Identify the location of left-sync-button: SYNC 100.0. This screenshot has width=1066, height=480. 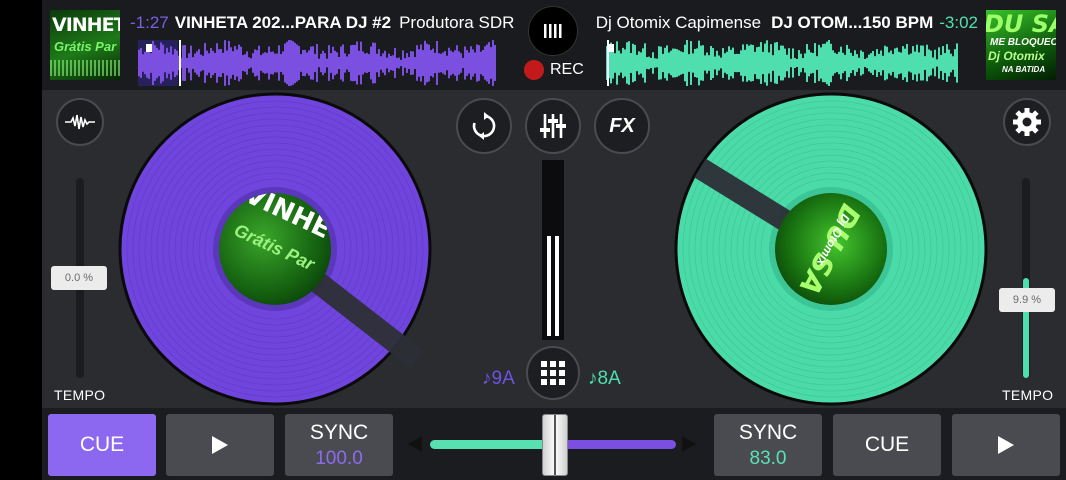
(339, 445).